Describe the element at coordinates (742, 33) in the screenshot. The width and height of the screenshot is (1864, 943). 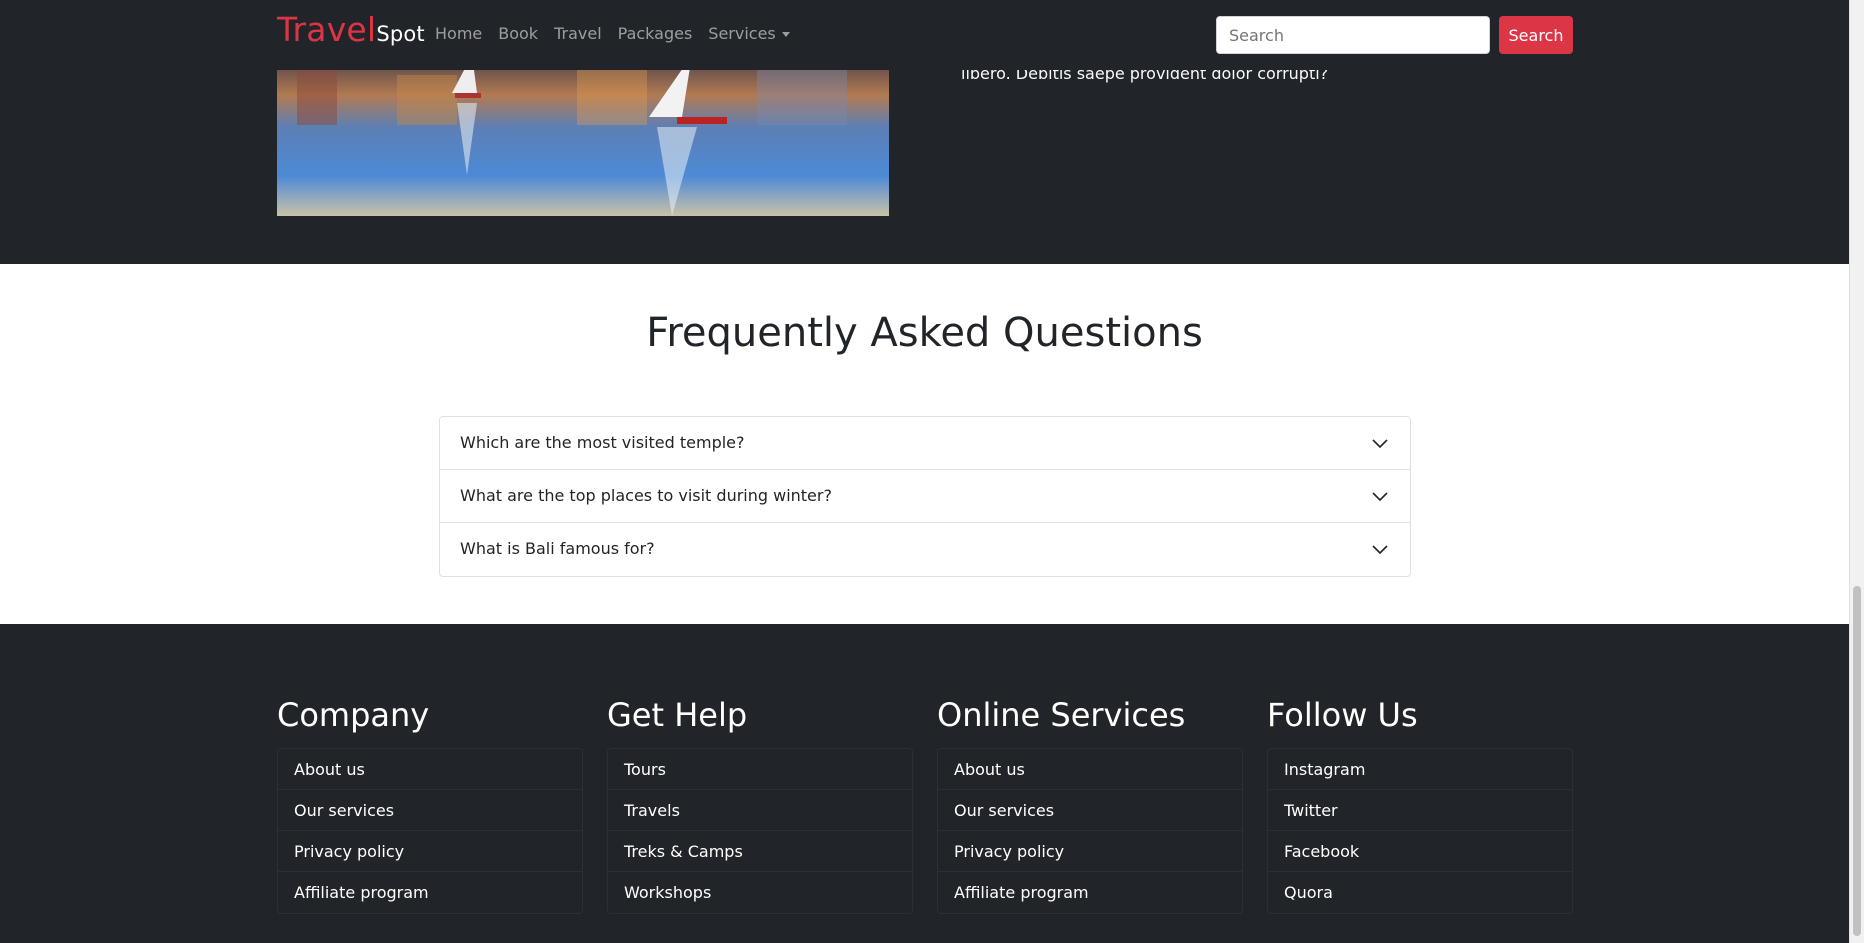
I see `nav-link-services-label: Services` at that location.